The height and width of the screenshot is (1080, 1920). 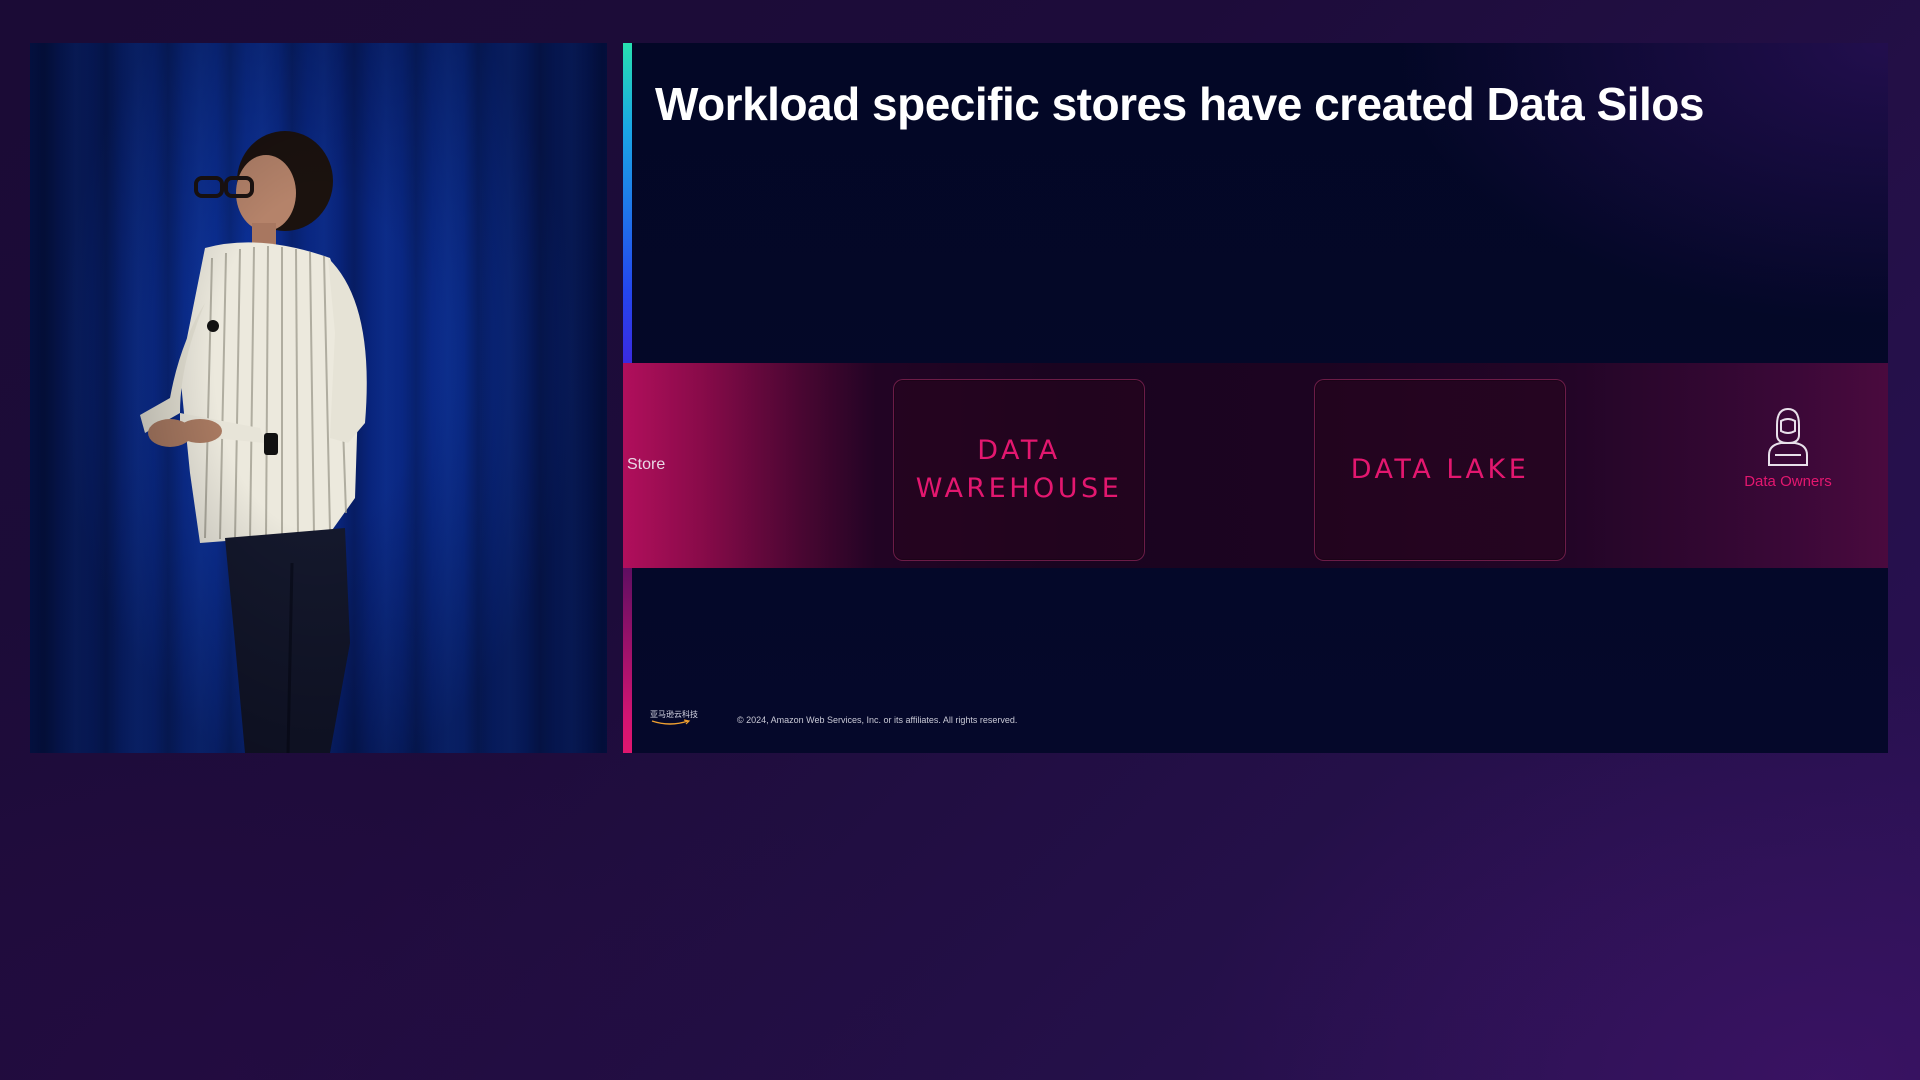 I want to click on data-lake-label: DATA LAKE, so click(x=1440, y=469).